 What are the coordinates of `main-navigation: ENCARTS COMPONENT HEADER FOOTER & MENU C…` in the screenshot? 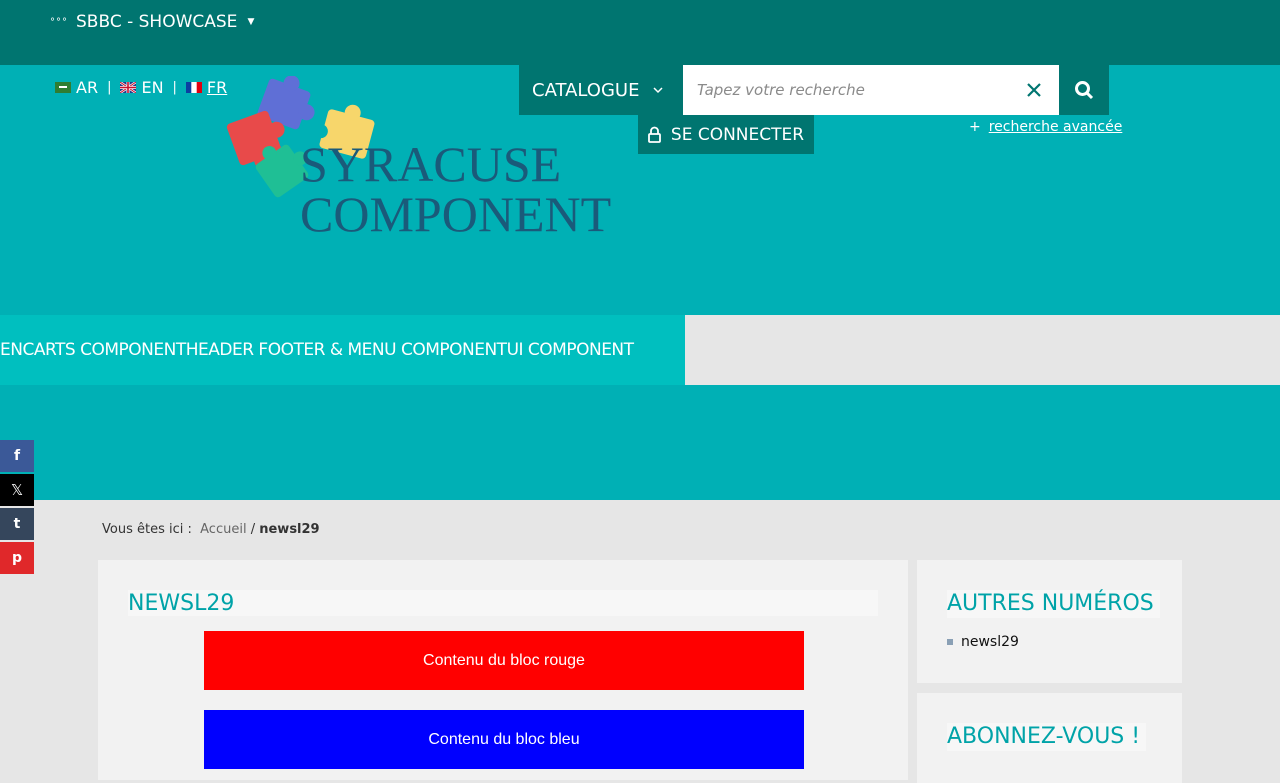 It's located at (640, 350).